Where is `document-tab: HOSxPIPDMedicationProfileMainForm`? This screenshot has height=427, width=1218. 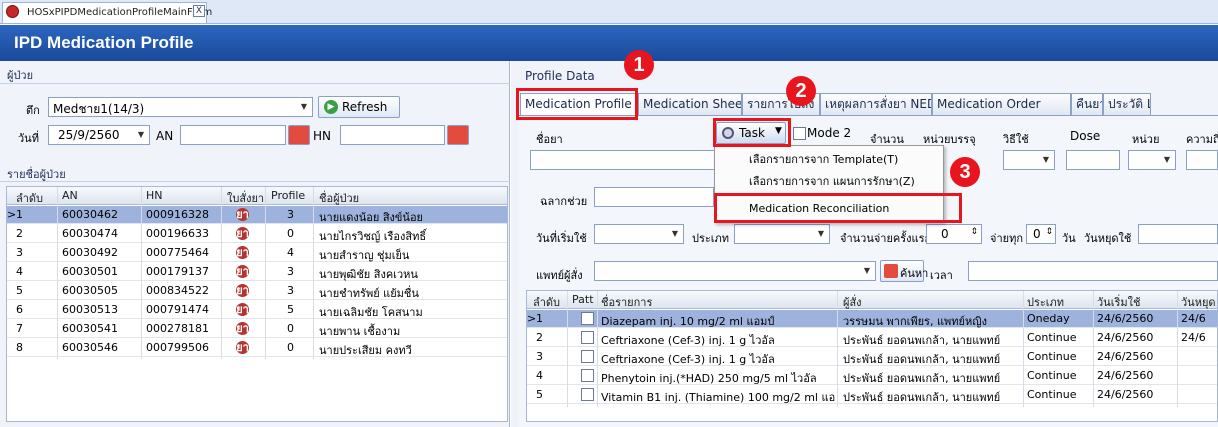 document-tab: HOSxPIPDMedicationProfileMainForm is located at coordinates (107, 12).